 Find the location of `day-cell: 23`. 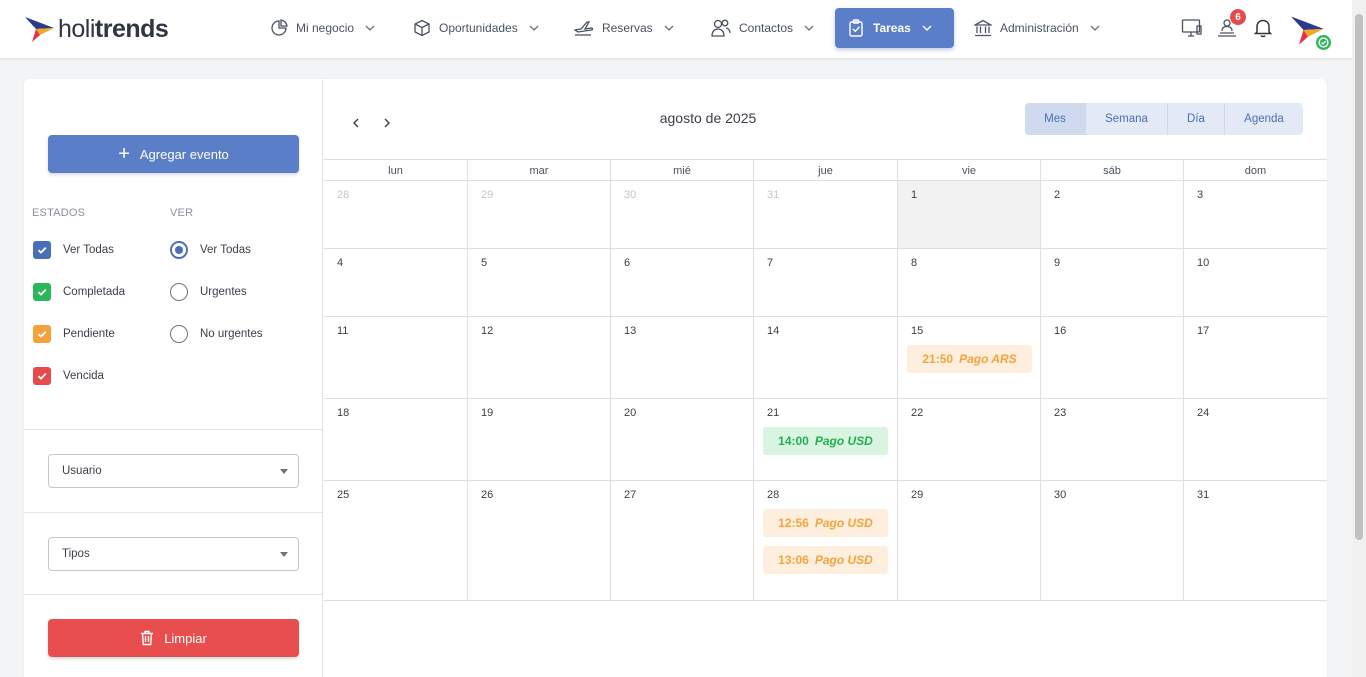

day-cell: 23 is located at coordinates (1111, 439).